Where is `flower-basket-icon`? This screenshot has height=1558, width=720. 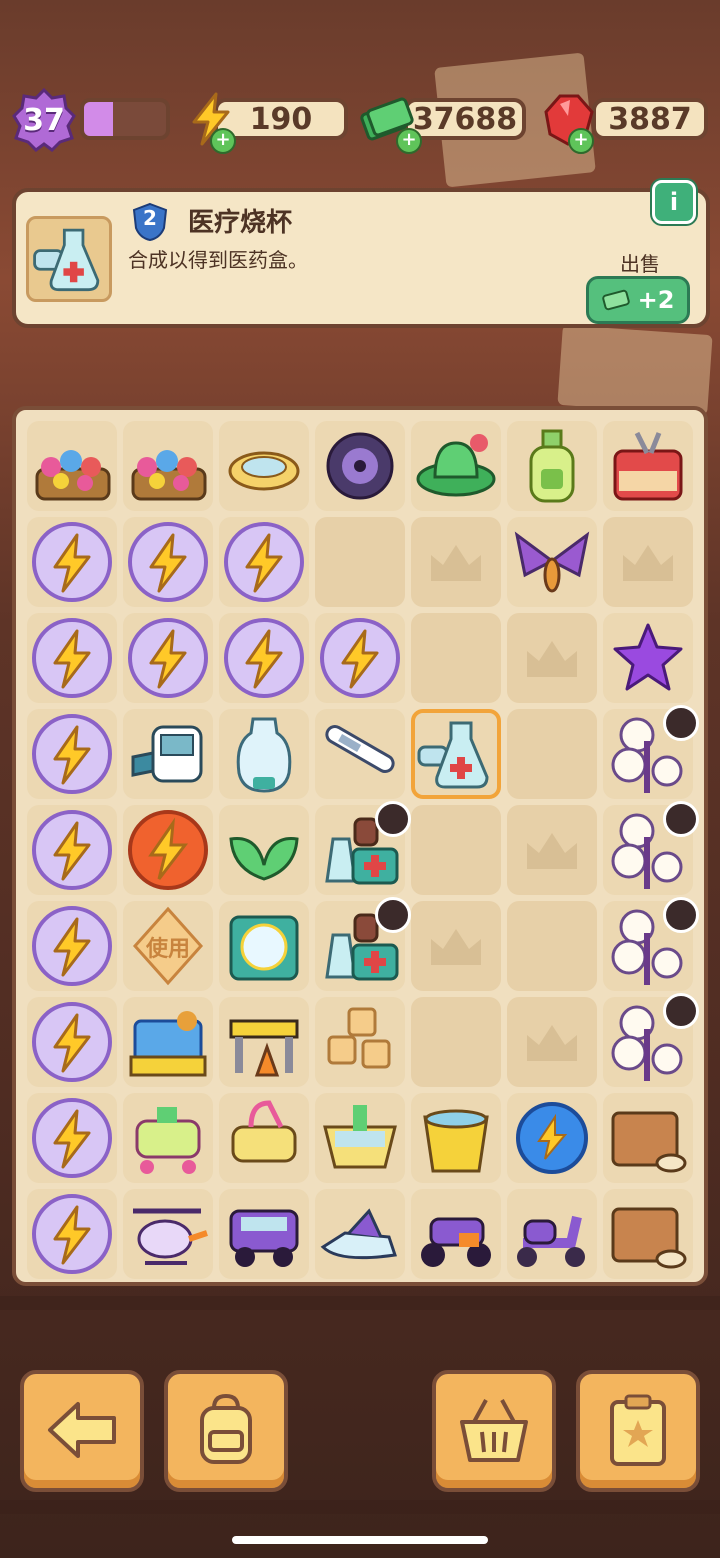 flower-basket-icon is located at coordinates (73, 475).